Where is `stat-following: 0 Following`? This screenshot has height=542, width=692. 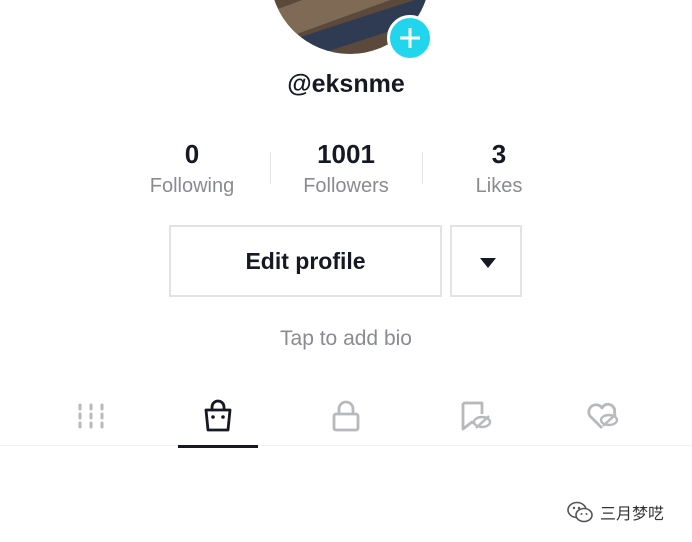 stat-following: 0 Following is located at coordinates (192, 169).